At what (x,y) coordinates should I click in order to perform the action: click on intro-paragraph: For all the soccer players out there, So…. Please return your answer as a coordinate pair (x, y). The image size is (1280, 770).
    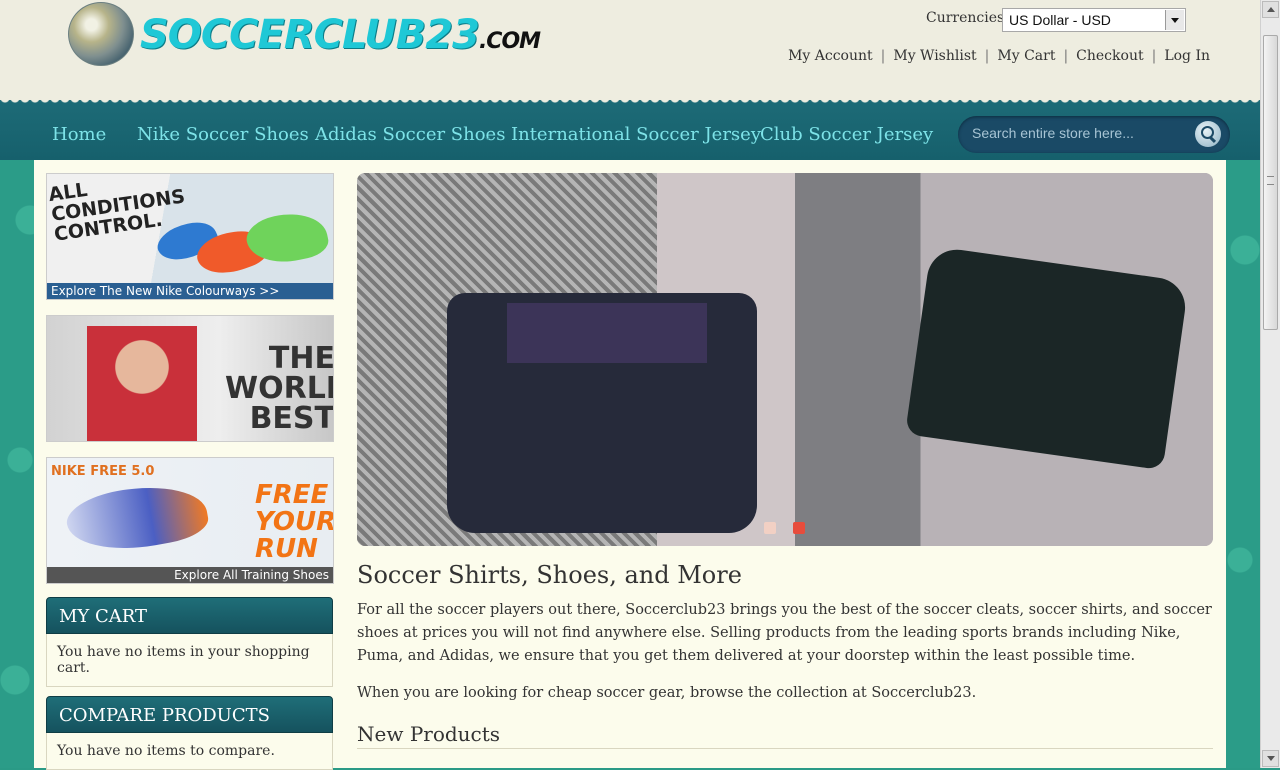
    Looking at the image, I should click on (784, 633).